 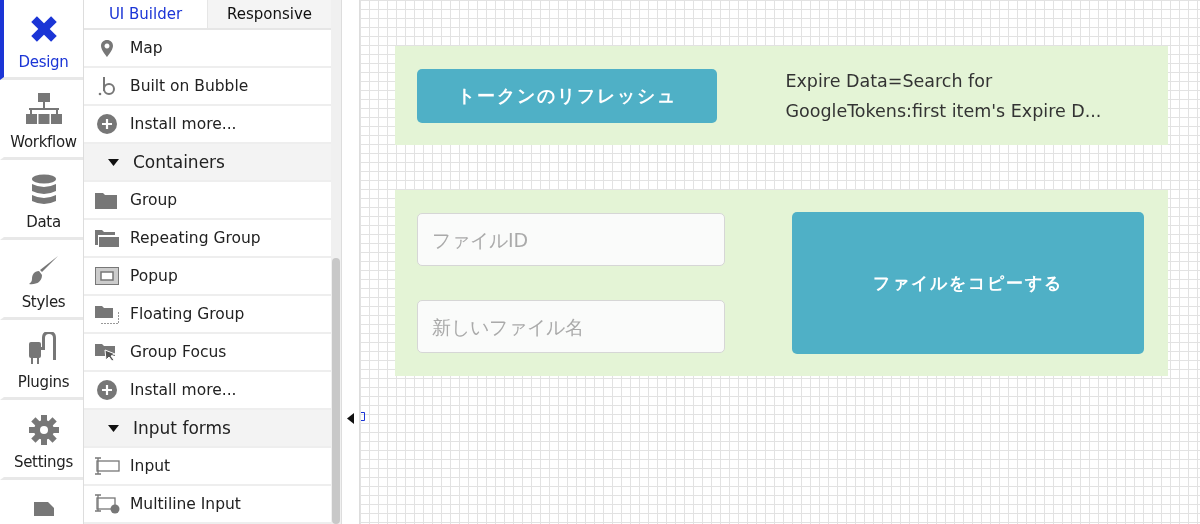 I want to click on multiline-input-icon, so click(x=107, y=504).